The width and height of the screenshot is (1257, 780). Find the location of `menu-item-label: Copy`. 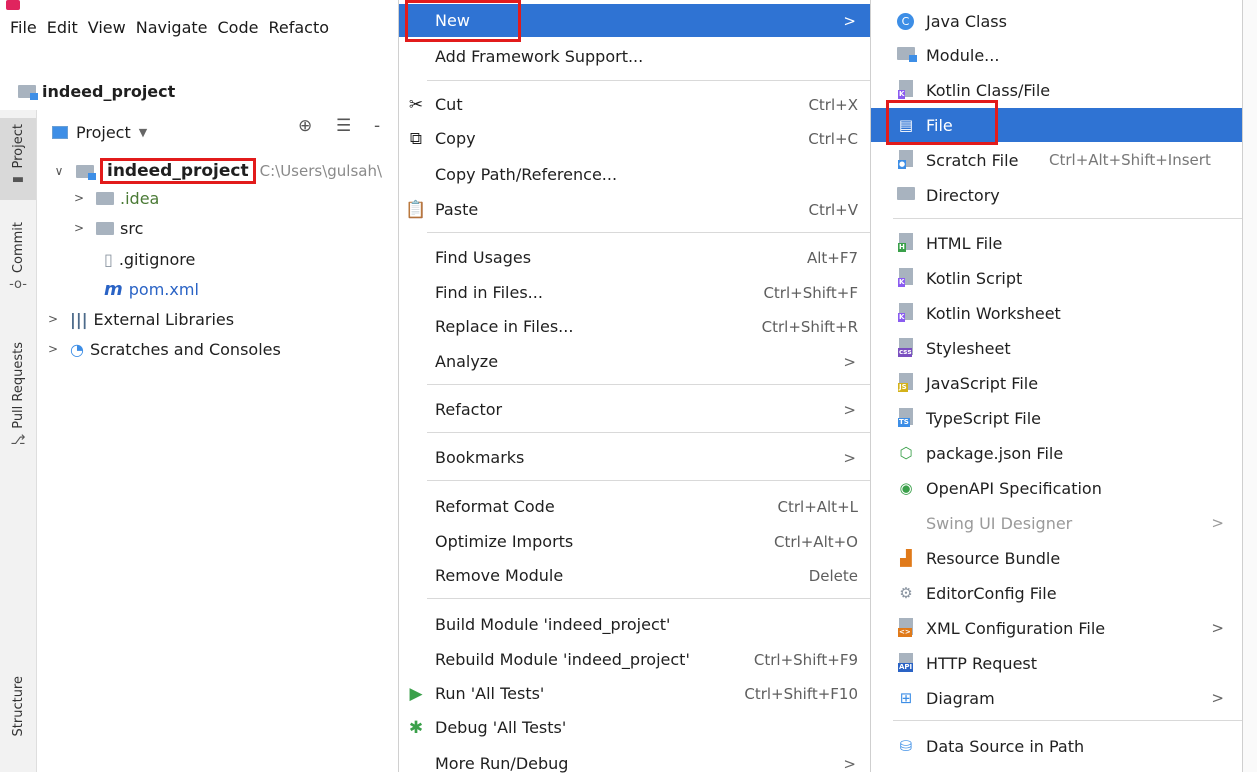

menu-item-label: Copy is located at coordinates (455, 138).